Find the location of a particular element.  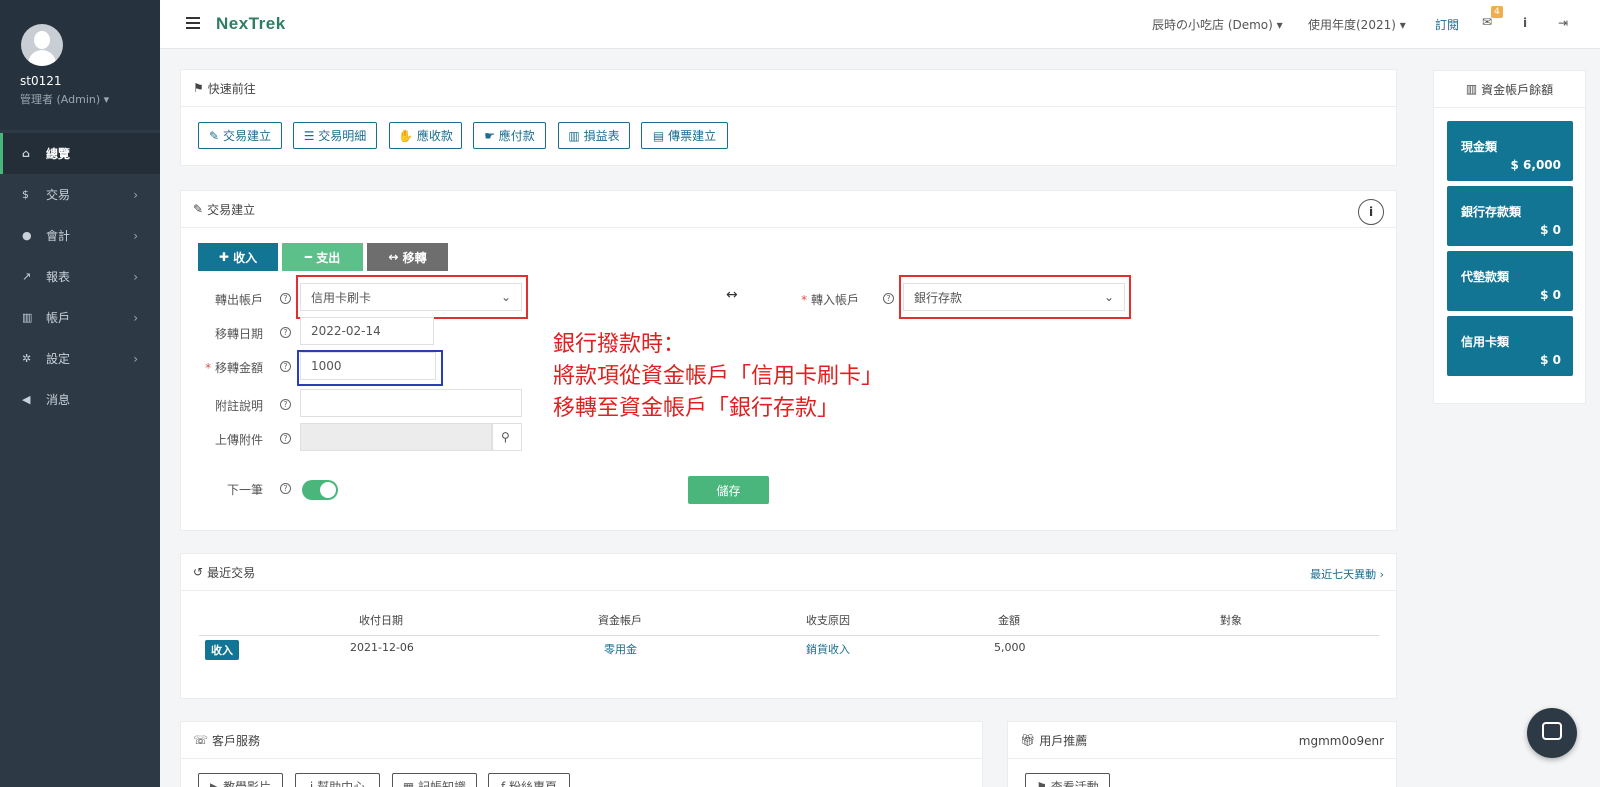

quick-voucher-button: ▤ 傳票建立 is located at coordinates (684, 135).